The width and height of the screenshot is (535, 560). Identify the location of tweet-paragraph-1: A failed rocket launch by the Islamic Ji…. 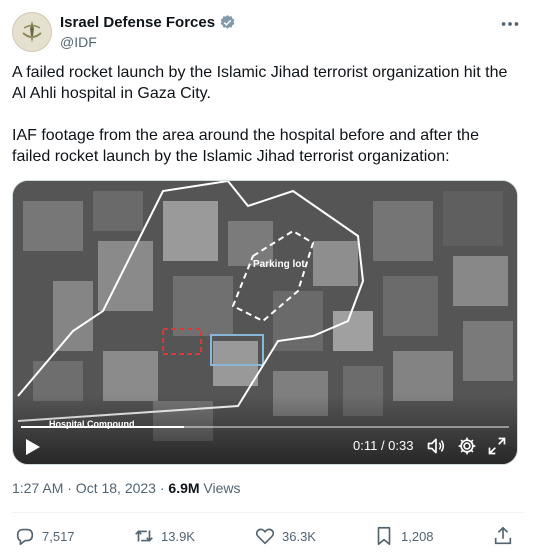
(260, 83).